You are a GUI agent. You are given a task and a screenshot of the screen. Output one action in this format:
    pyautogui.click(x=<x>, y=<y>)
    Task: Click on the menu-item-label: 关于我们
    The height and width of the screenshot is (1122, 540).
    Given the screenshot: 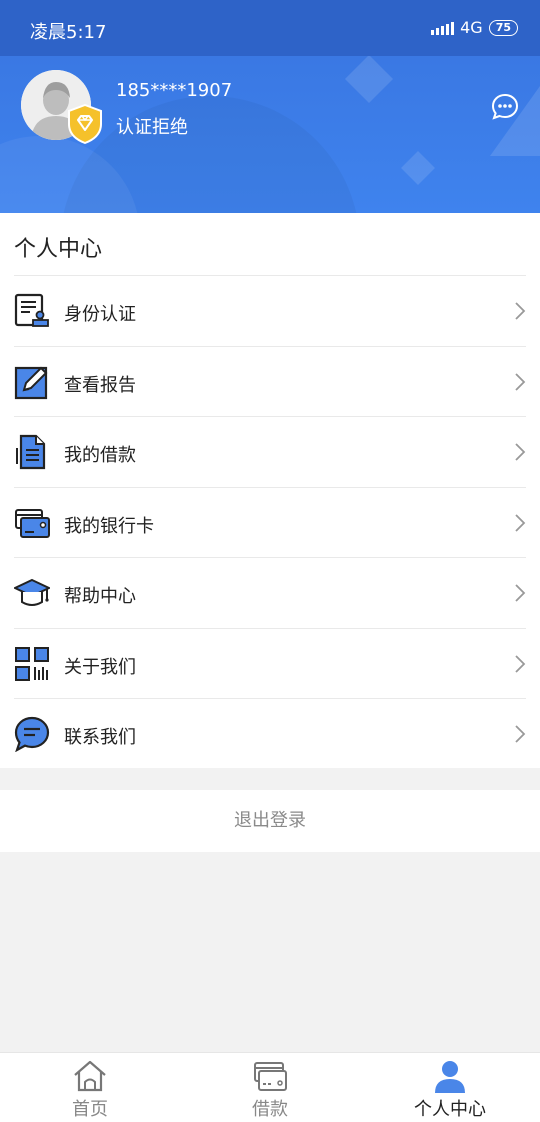 What is the action you would take?
    pyautogui.click(x=100, y=667)
    